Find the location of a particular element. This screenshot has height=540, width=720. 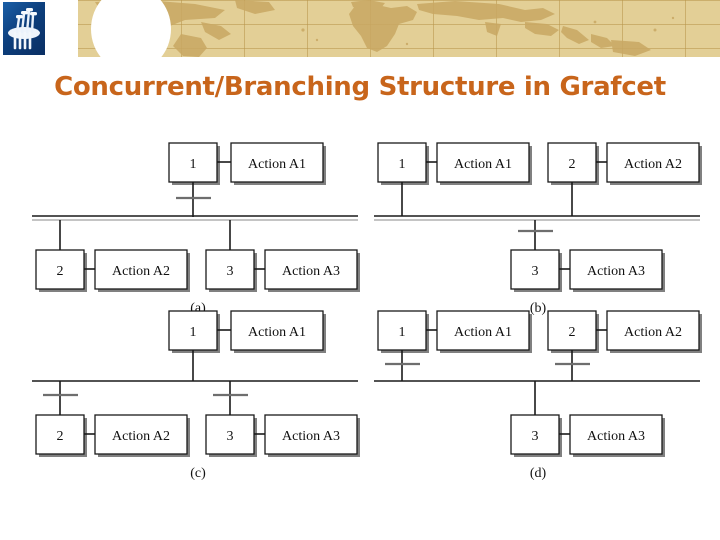

diagram-d-step-1: 1 Action A1 is located at coordinates (454, 331).